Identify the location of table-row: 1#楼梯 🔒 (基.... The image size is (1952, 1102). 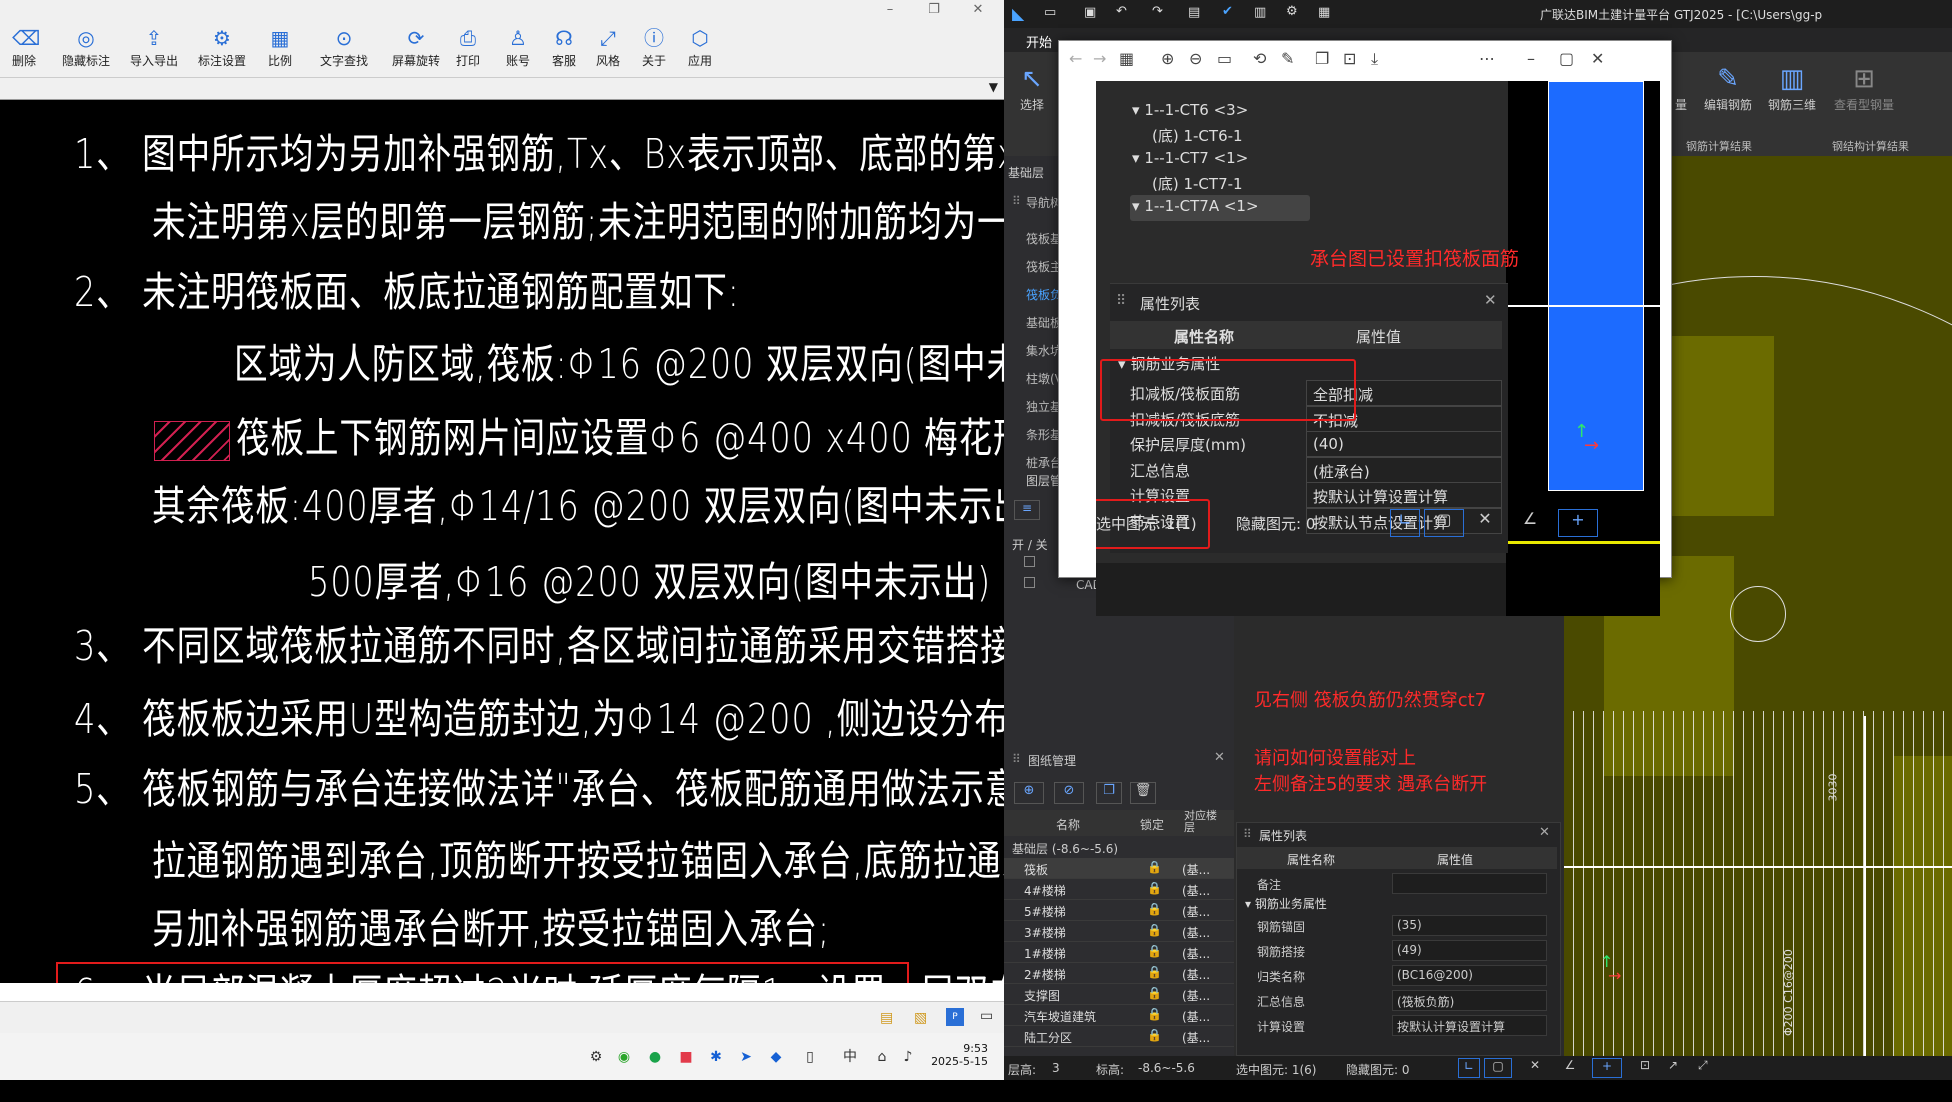
(1119, 952).